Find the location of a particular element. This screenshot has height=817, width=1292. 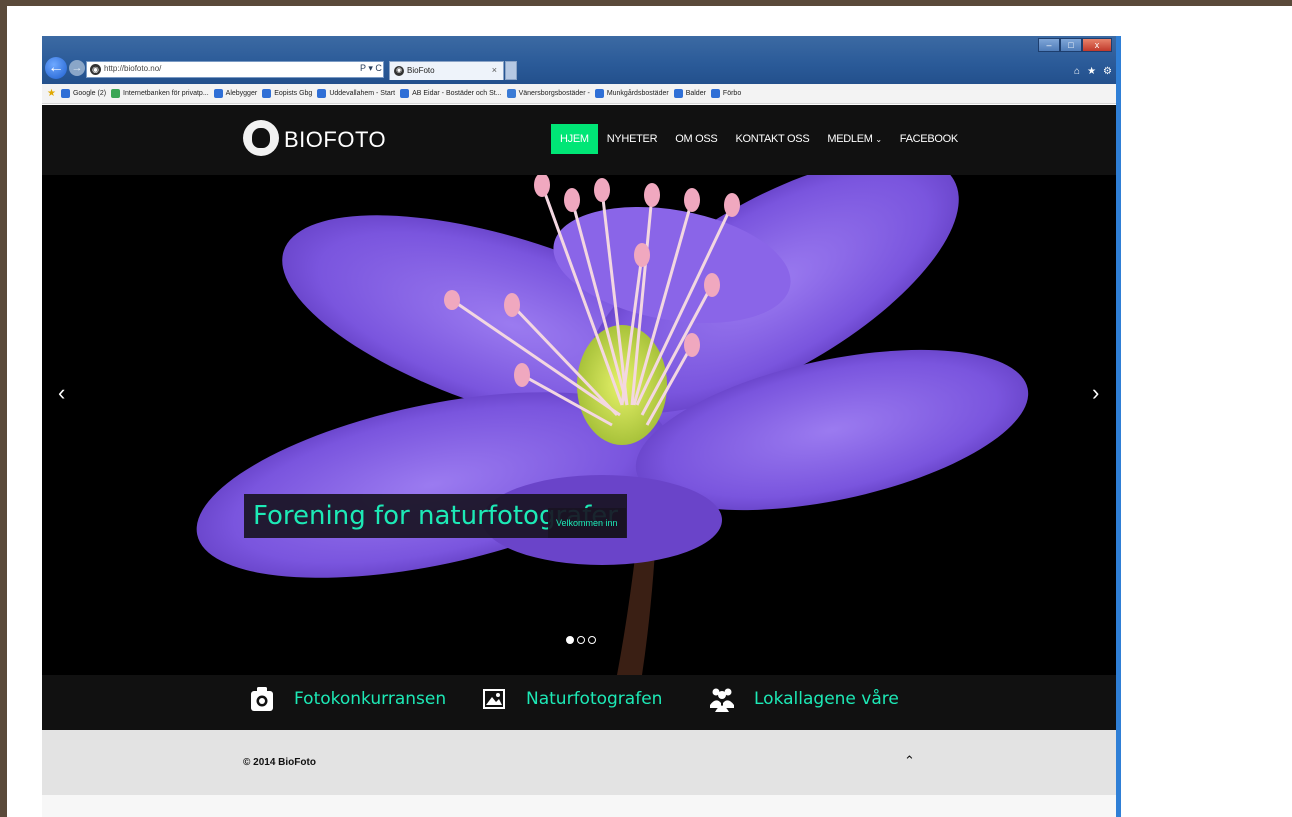

favorite-item: Alebygger is located at coordinates (235, 93).